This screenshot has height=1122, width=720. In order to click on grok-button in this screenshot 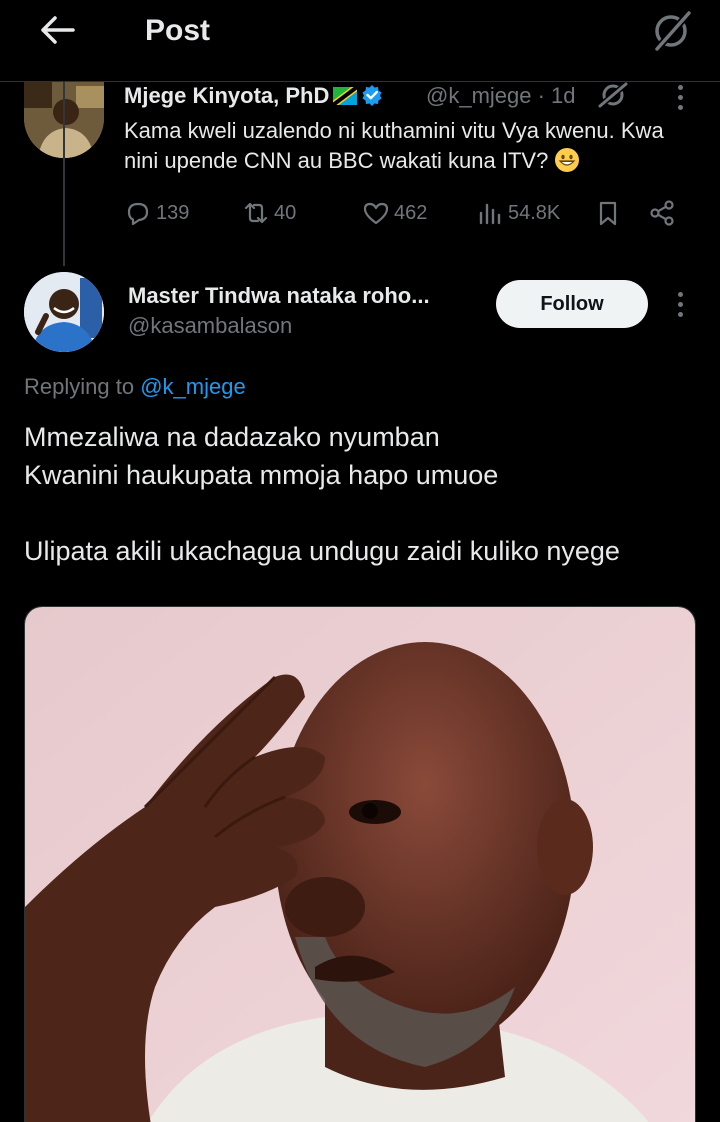, I will do `click(671, 31)`.